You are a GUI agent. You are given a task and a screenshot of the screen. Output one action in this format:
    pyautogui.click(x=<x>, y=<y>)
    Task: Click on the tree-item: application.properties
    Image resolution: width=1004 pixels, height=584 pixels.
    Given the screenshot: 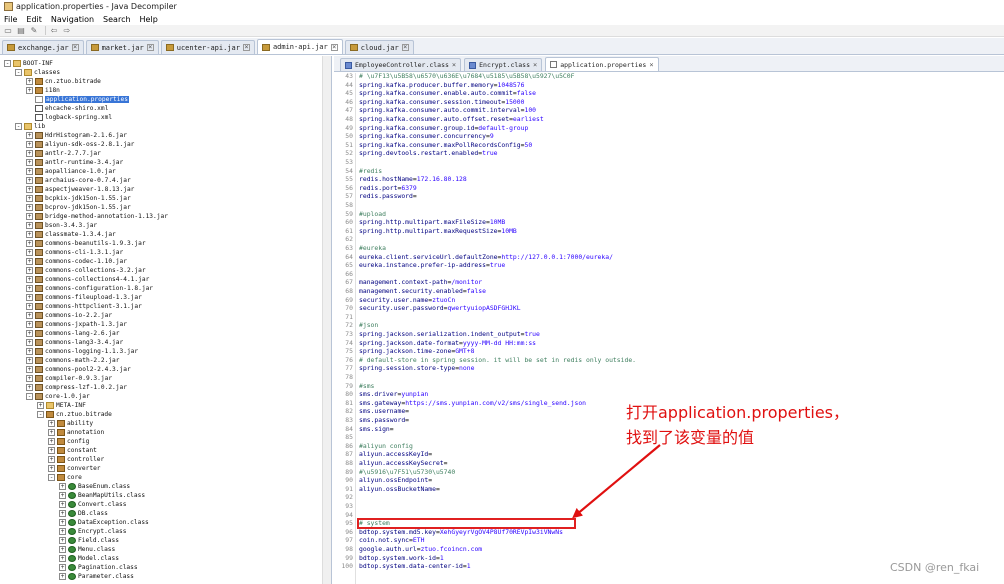 What is the action you would take?
    pyautogui.click(x=77, y=99)
    